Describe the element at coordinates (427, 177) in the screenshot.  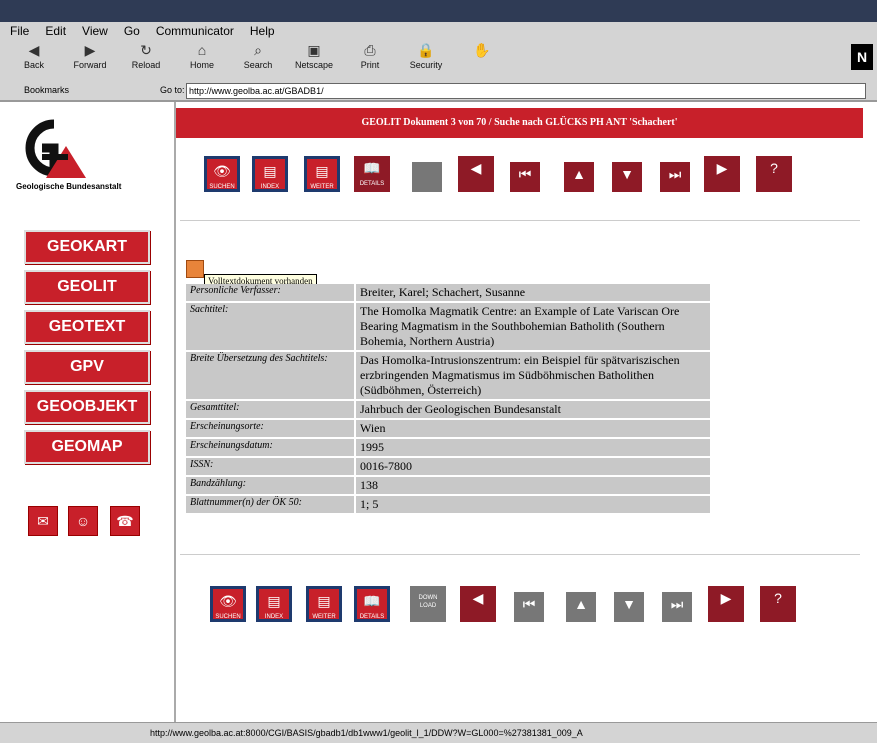
I see `download-button-disabled` at that location.